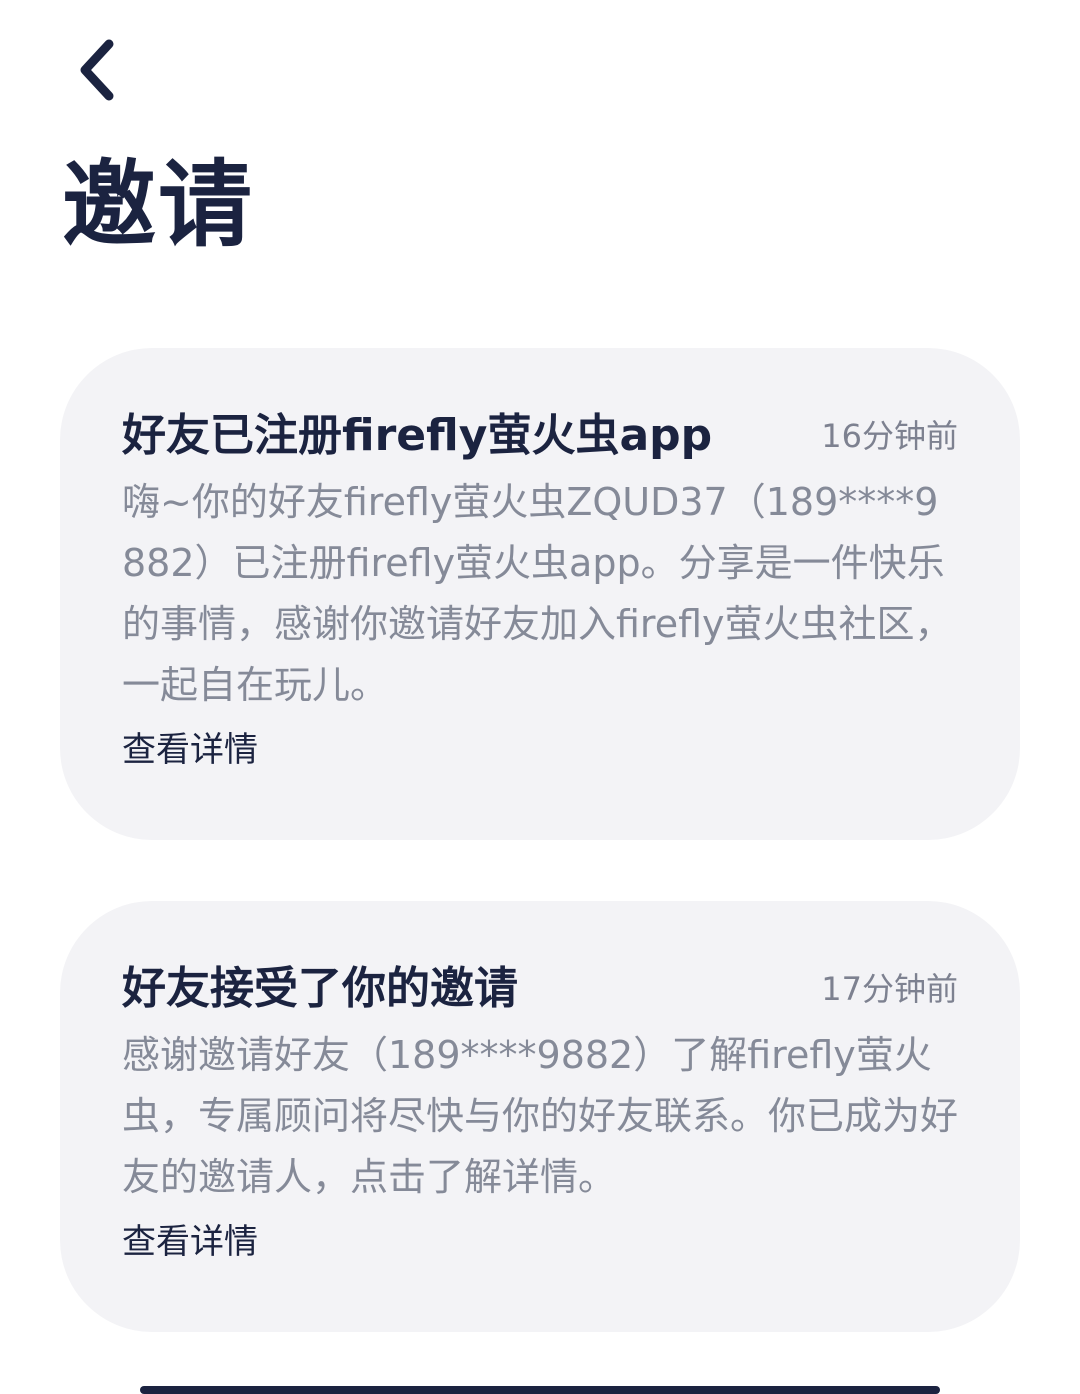  Describe the element at coordinates (540, 1390) in the screenshot. I see `home-indicator` at that location.